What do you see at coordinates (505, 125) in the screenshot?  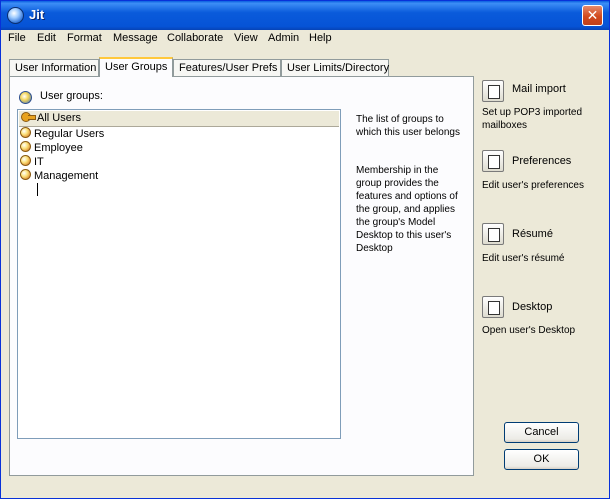 I see `mail-import-desc-2: mailboxes` at bounding box center [505, 125].